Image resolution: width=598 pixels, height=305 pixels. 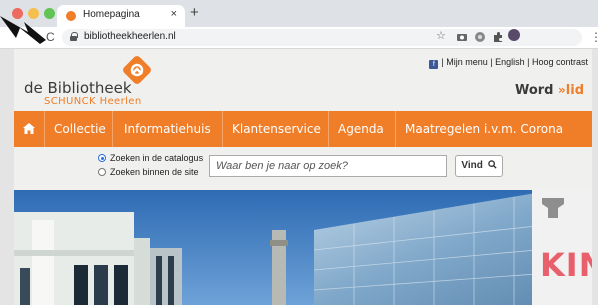 What do you see at coordinates (102, 172) in the screenshot?
I see `radio-unselected-icon` at bounding box center [102, 172].